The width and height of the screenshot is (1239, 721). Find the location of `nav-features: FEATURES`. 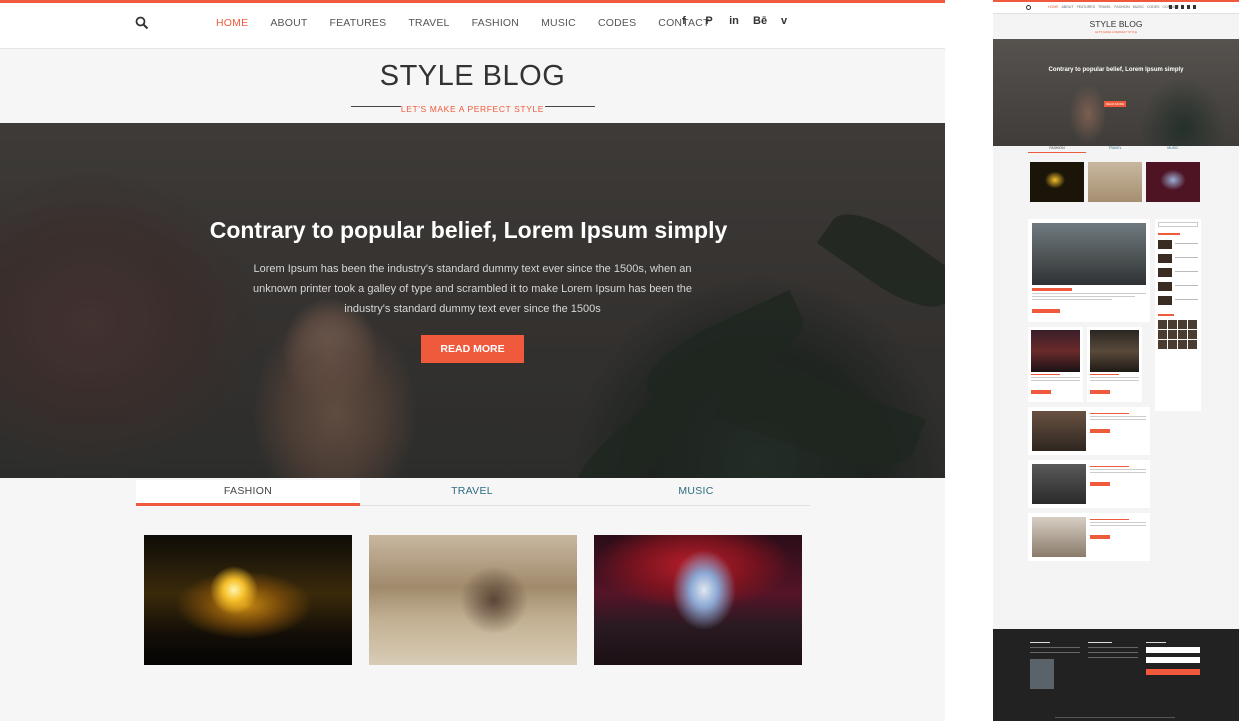

nav-features: FEATURES is located at coordinates (357, 23).